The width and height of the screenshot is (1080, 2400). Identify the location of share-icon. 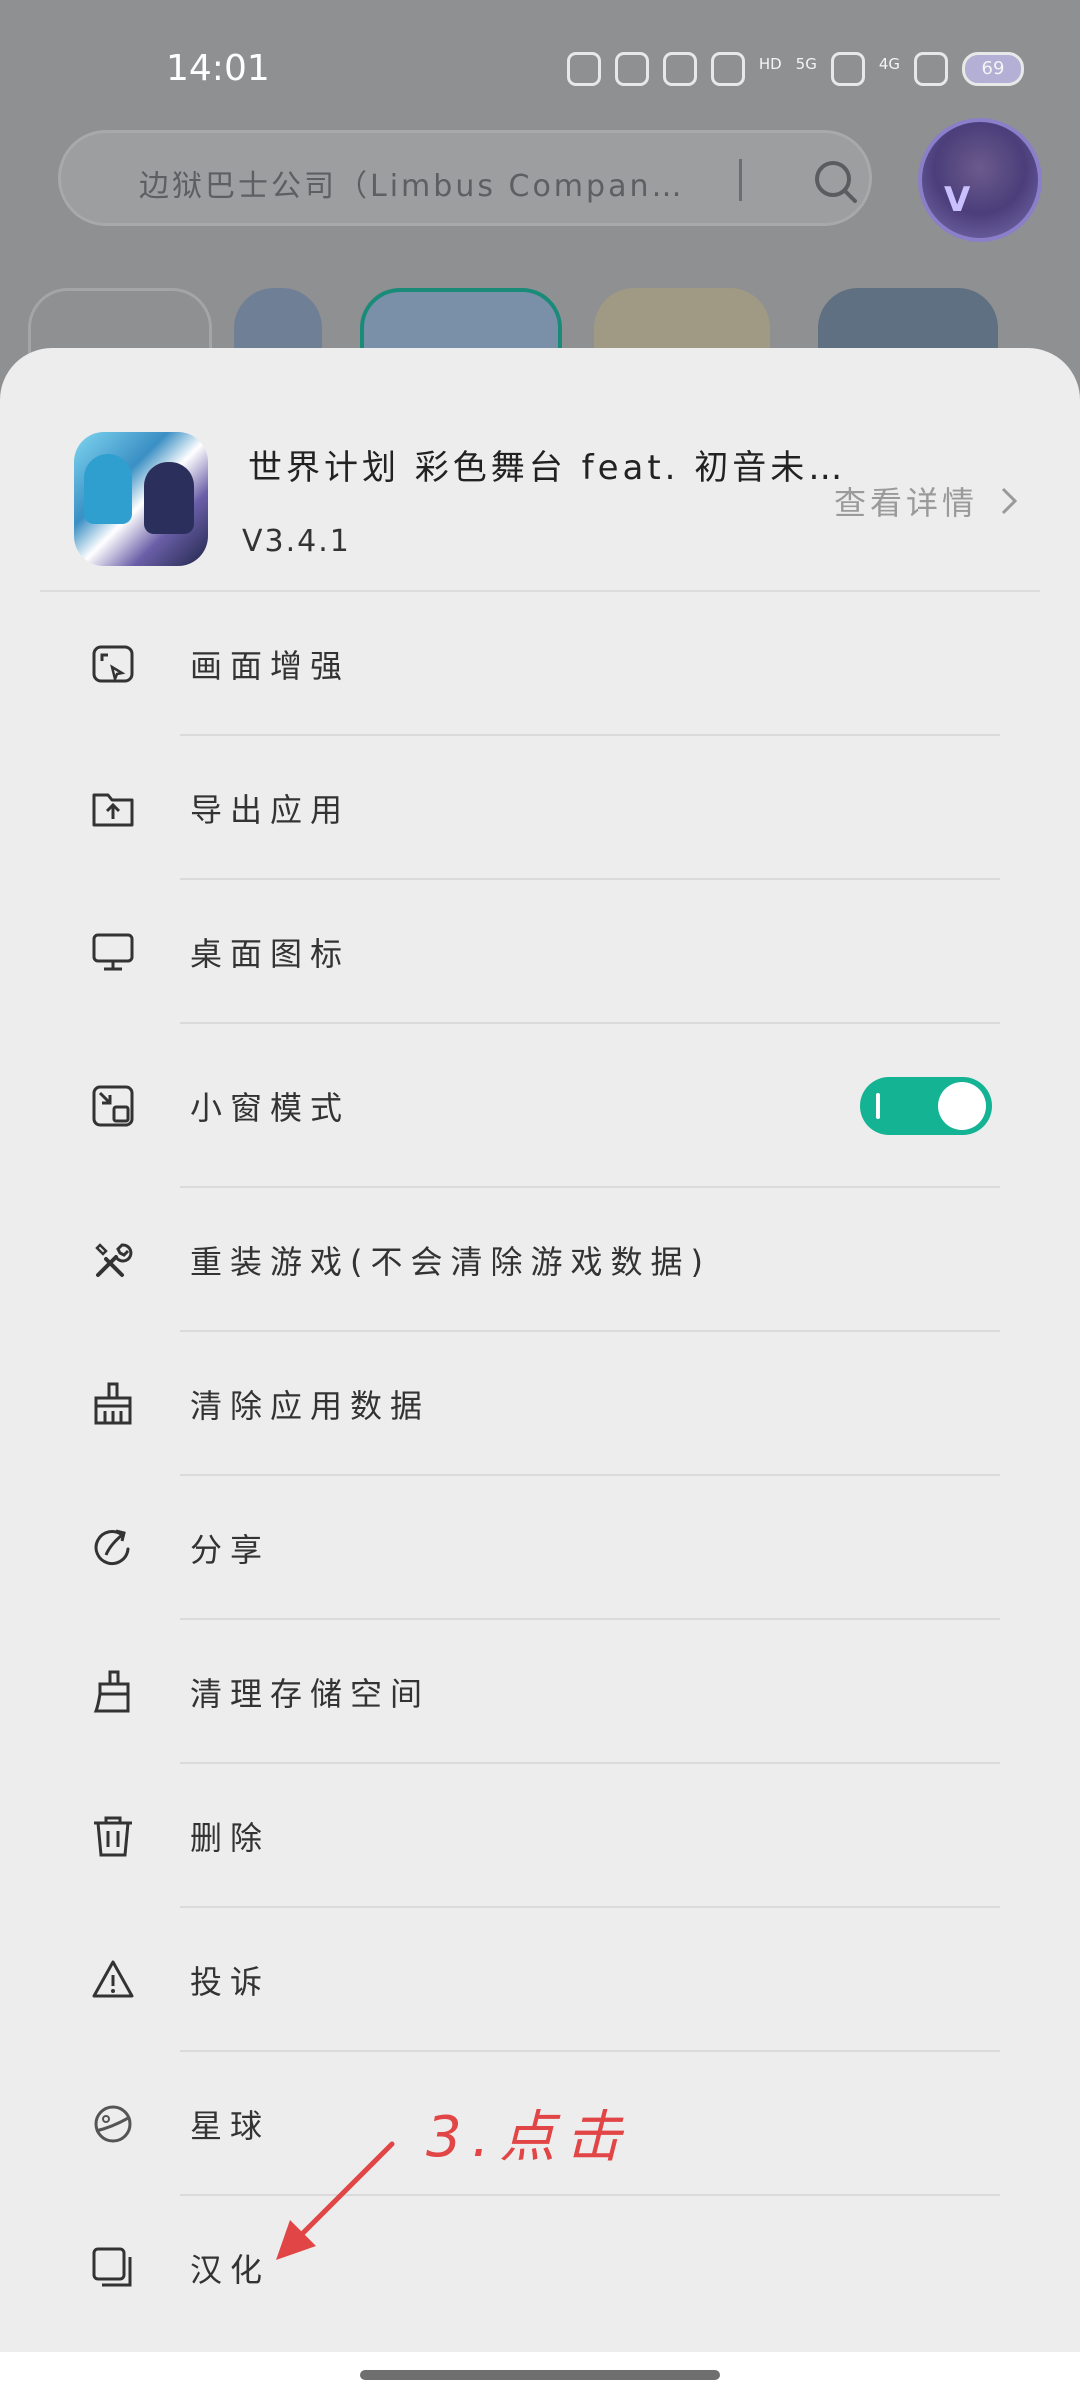
(112, 1547).